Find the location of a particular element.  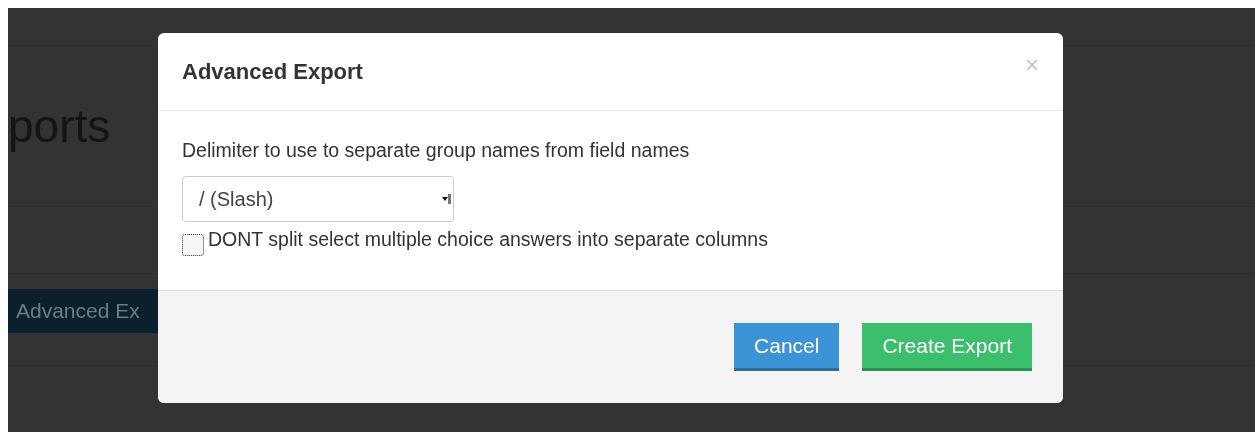

dialog-title: Advanced Export is located at coordinates (272, 71).